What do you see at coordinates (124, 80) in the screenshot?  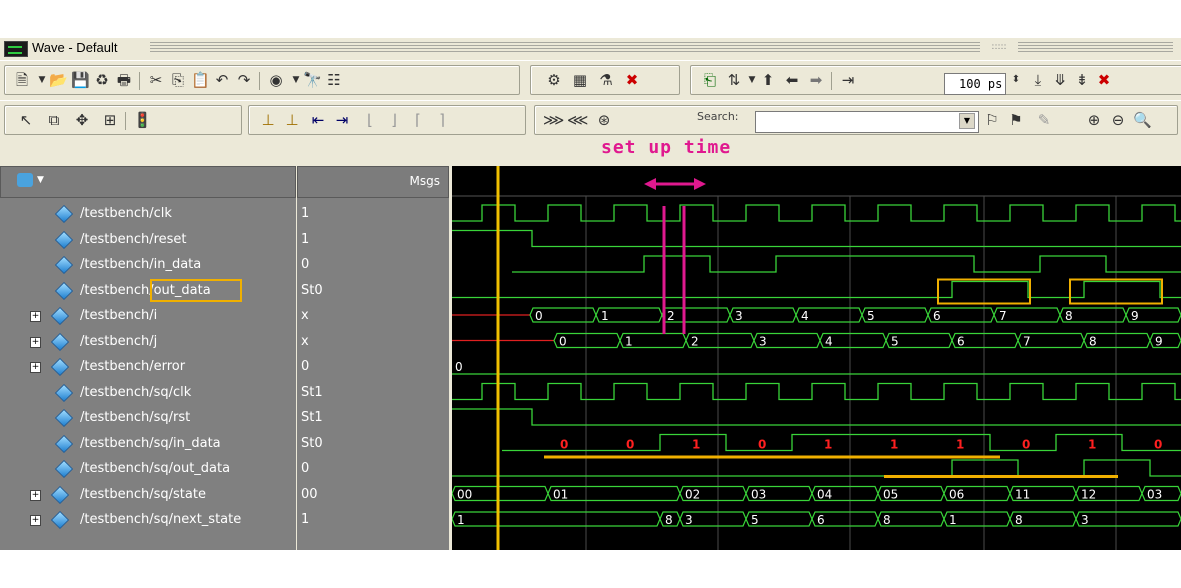 I see `print-icon: 🖶` at bounding box center [124, 80].